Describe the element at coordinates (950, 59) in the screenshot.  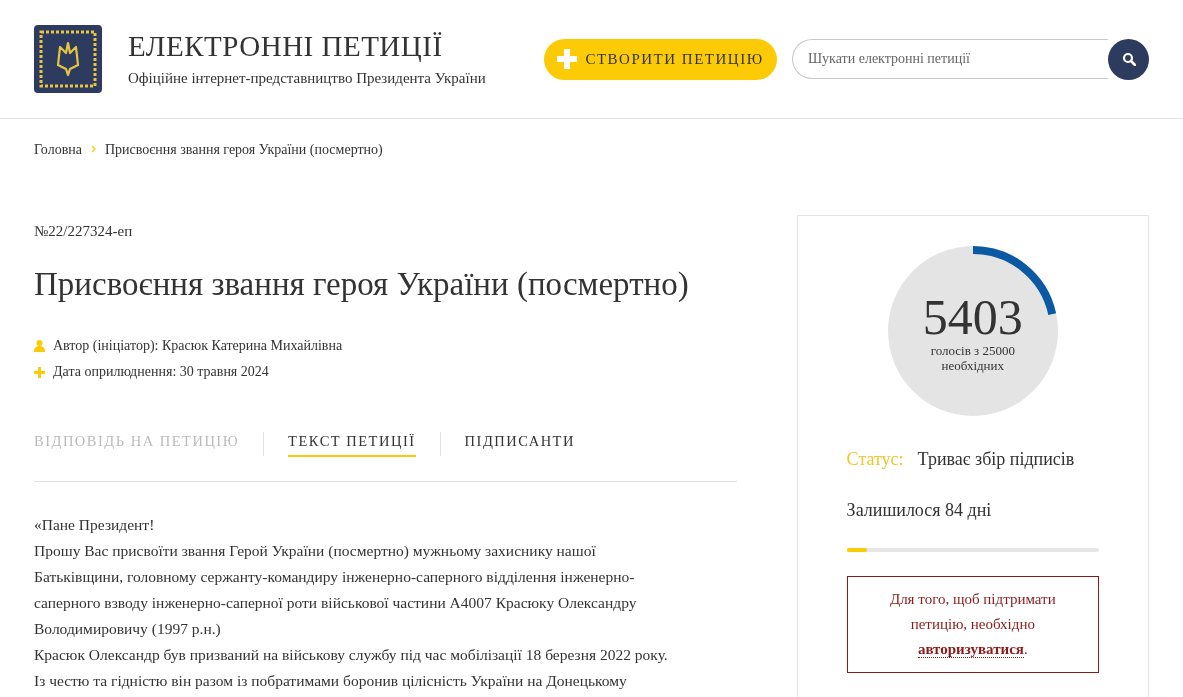
I see `search-field: Шукати електронні петиції` at that location.